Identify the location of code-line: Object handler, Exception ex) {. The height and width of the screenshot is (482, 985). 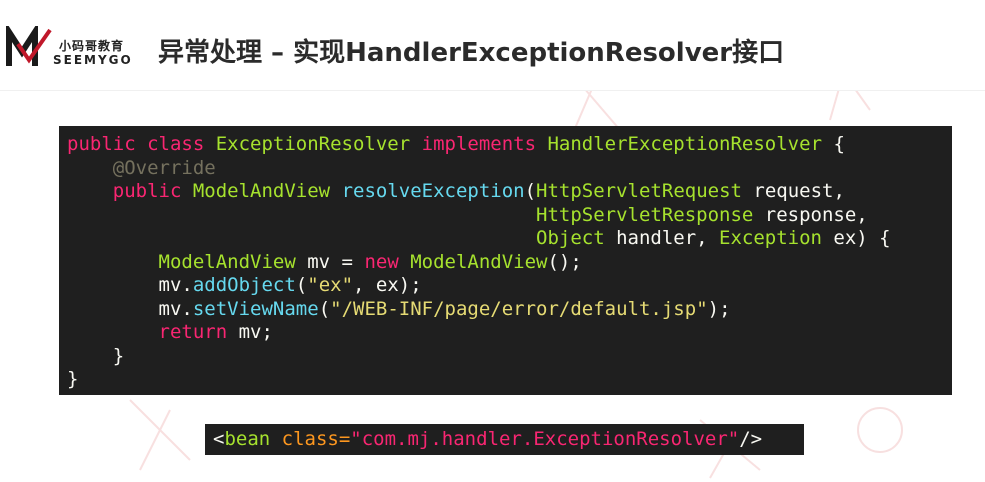
(509, 239).